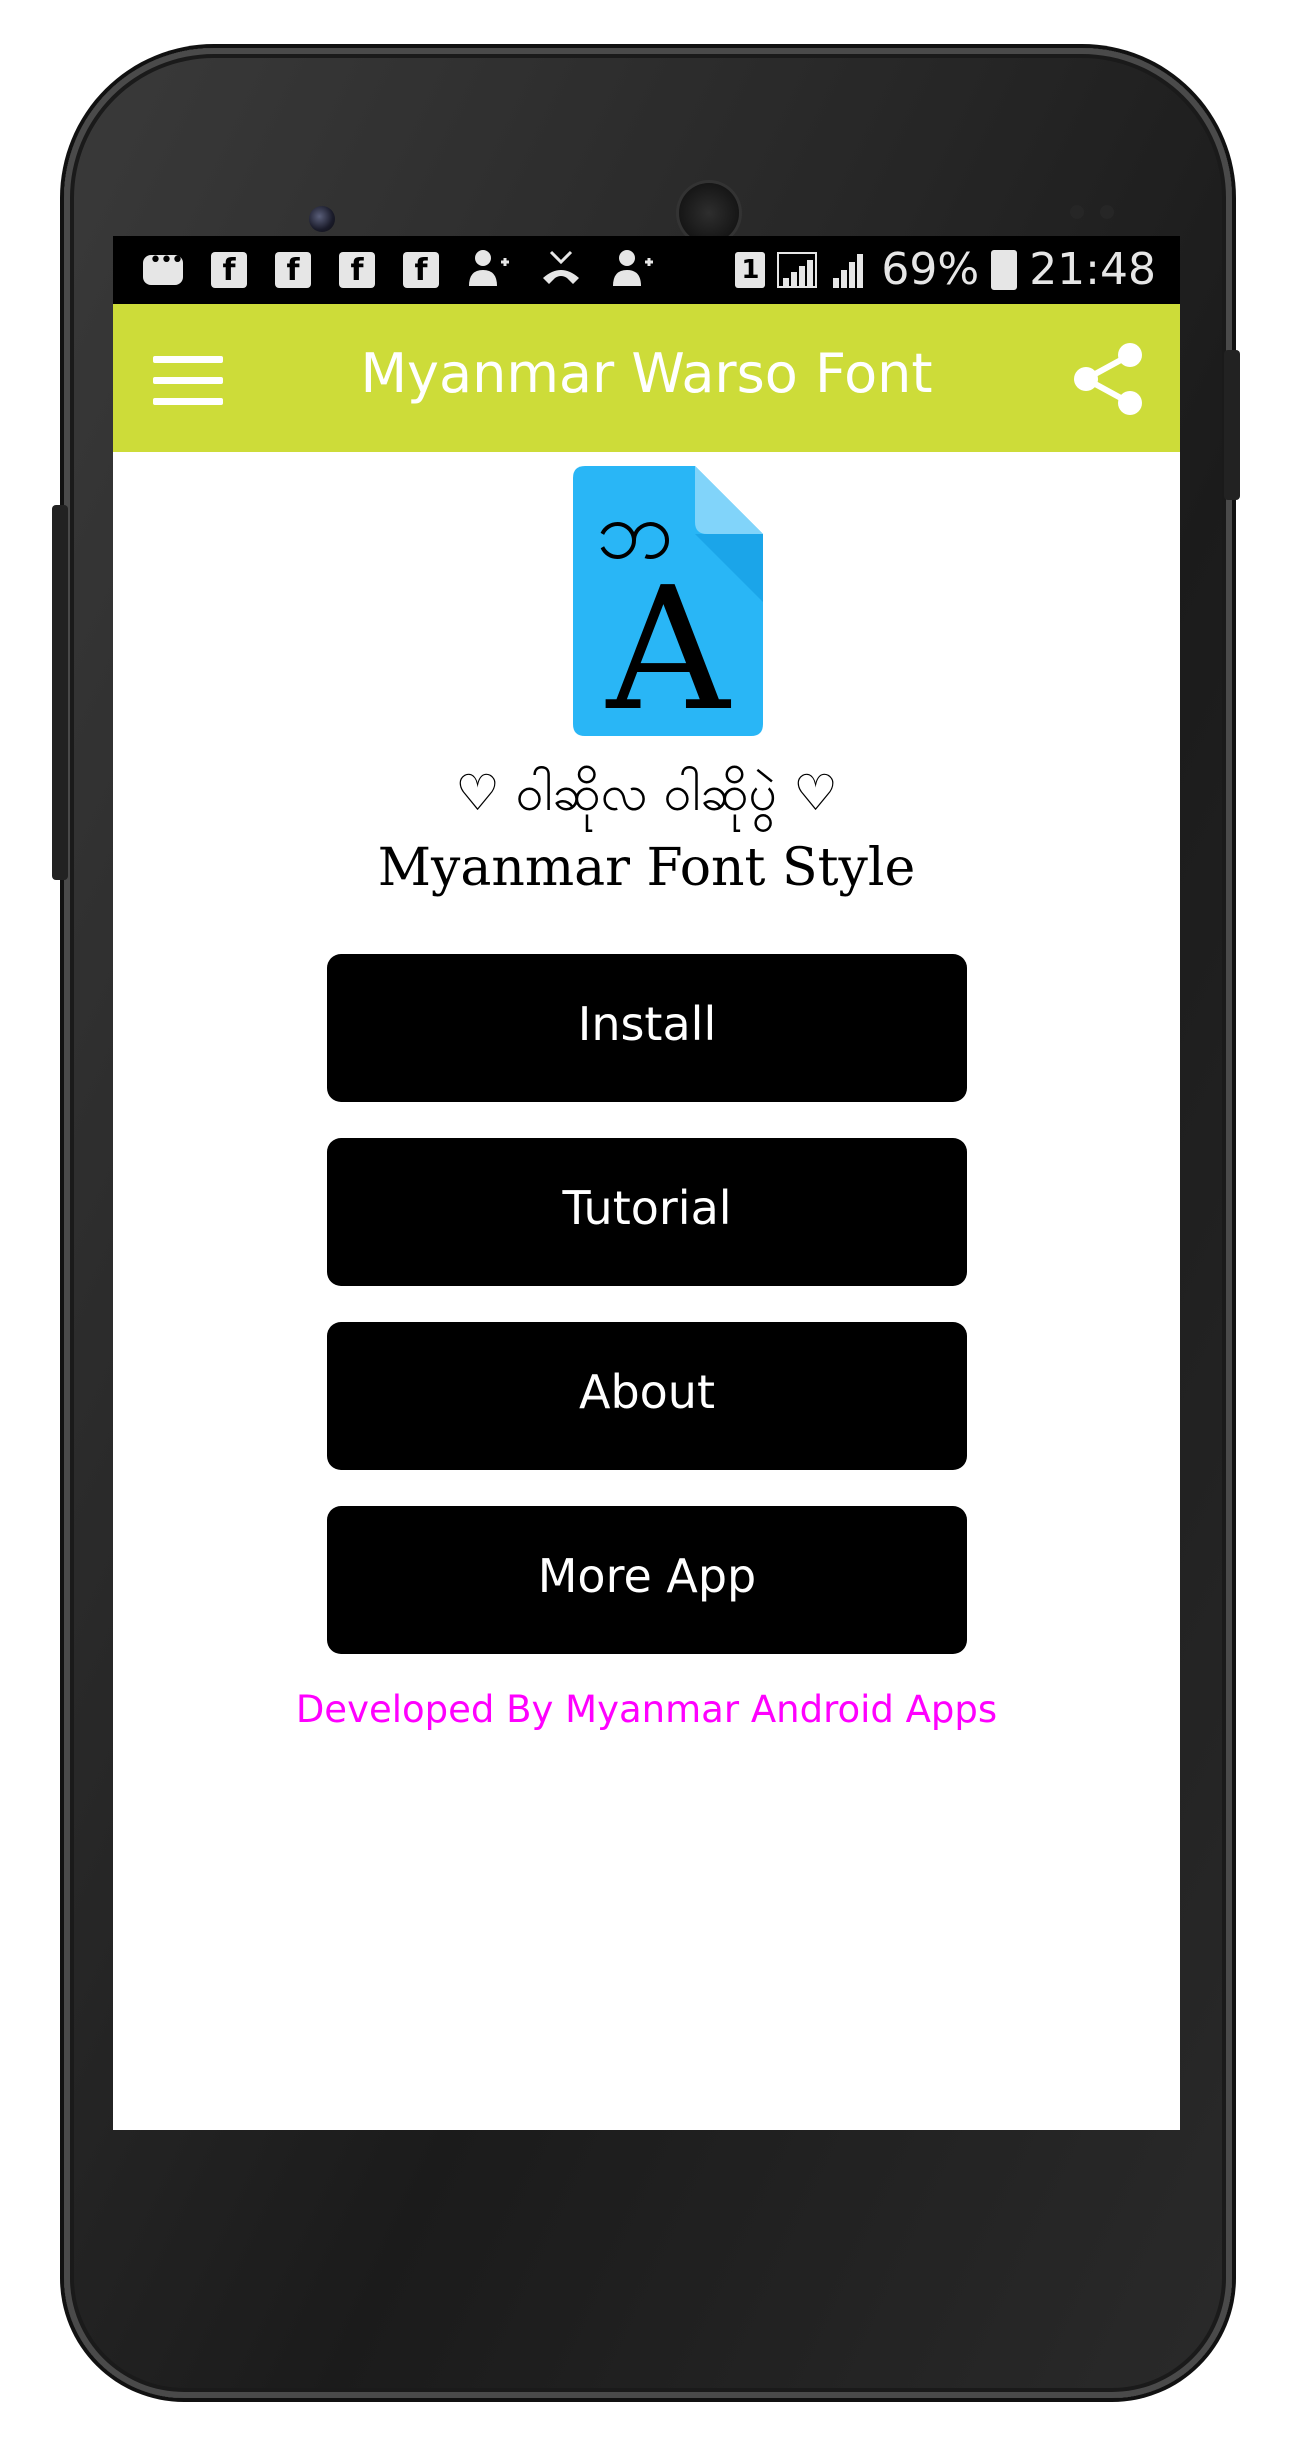 This screenshot has width=1293, height=2456. I want to click on front-camera, so click(322, 219).